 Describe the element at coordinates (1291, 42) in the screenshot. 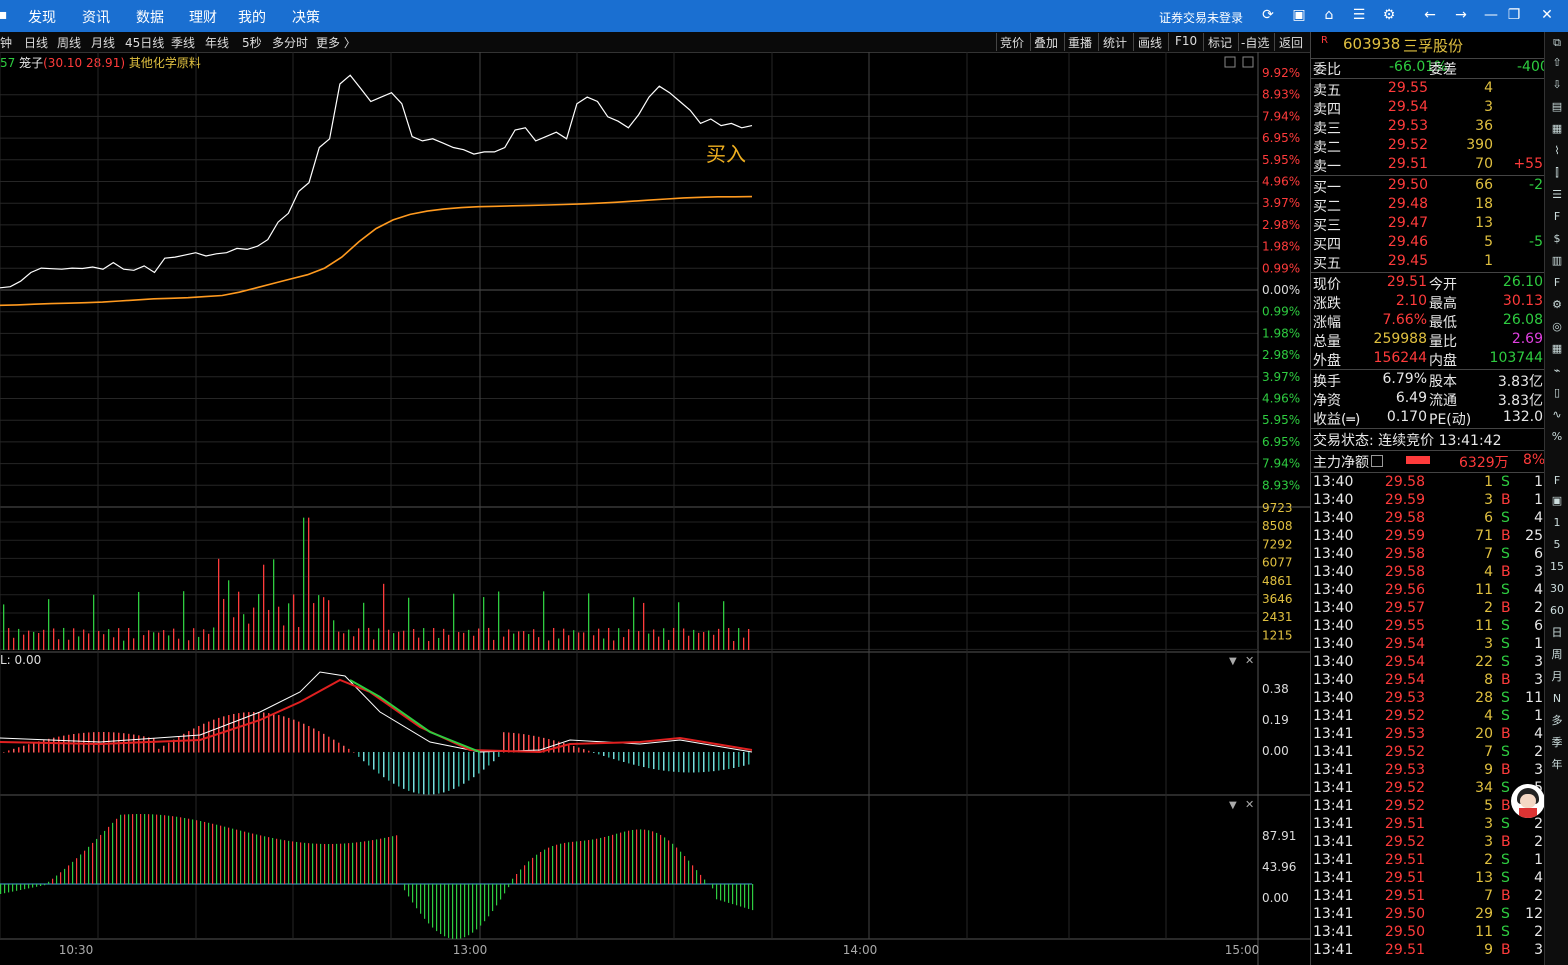

I see `tool-return: 返回` at that location.